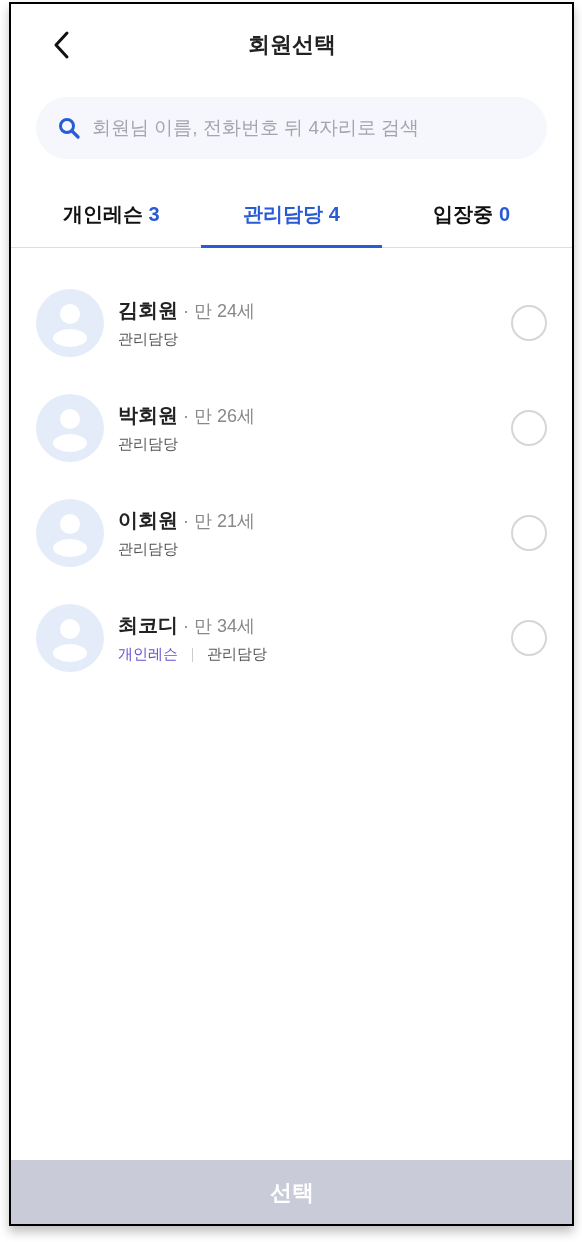 This screenshot has width=582, height=1242. Describe the element at coordinates (219, 521) in the screenshot. I see `member-age: · 만 21세` at that location.